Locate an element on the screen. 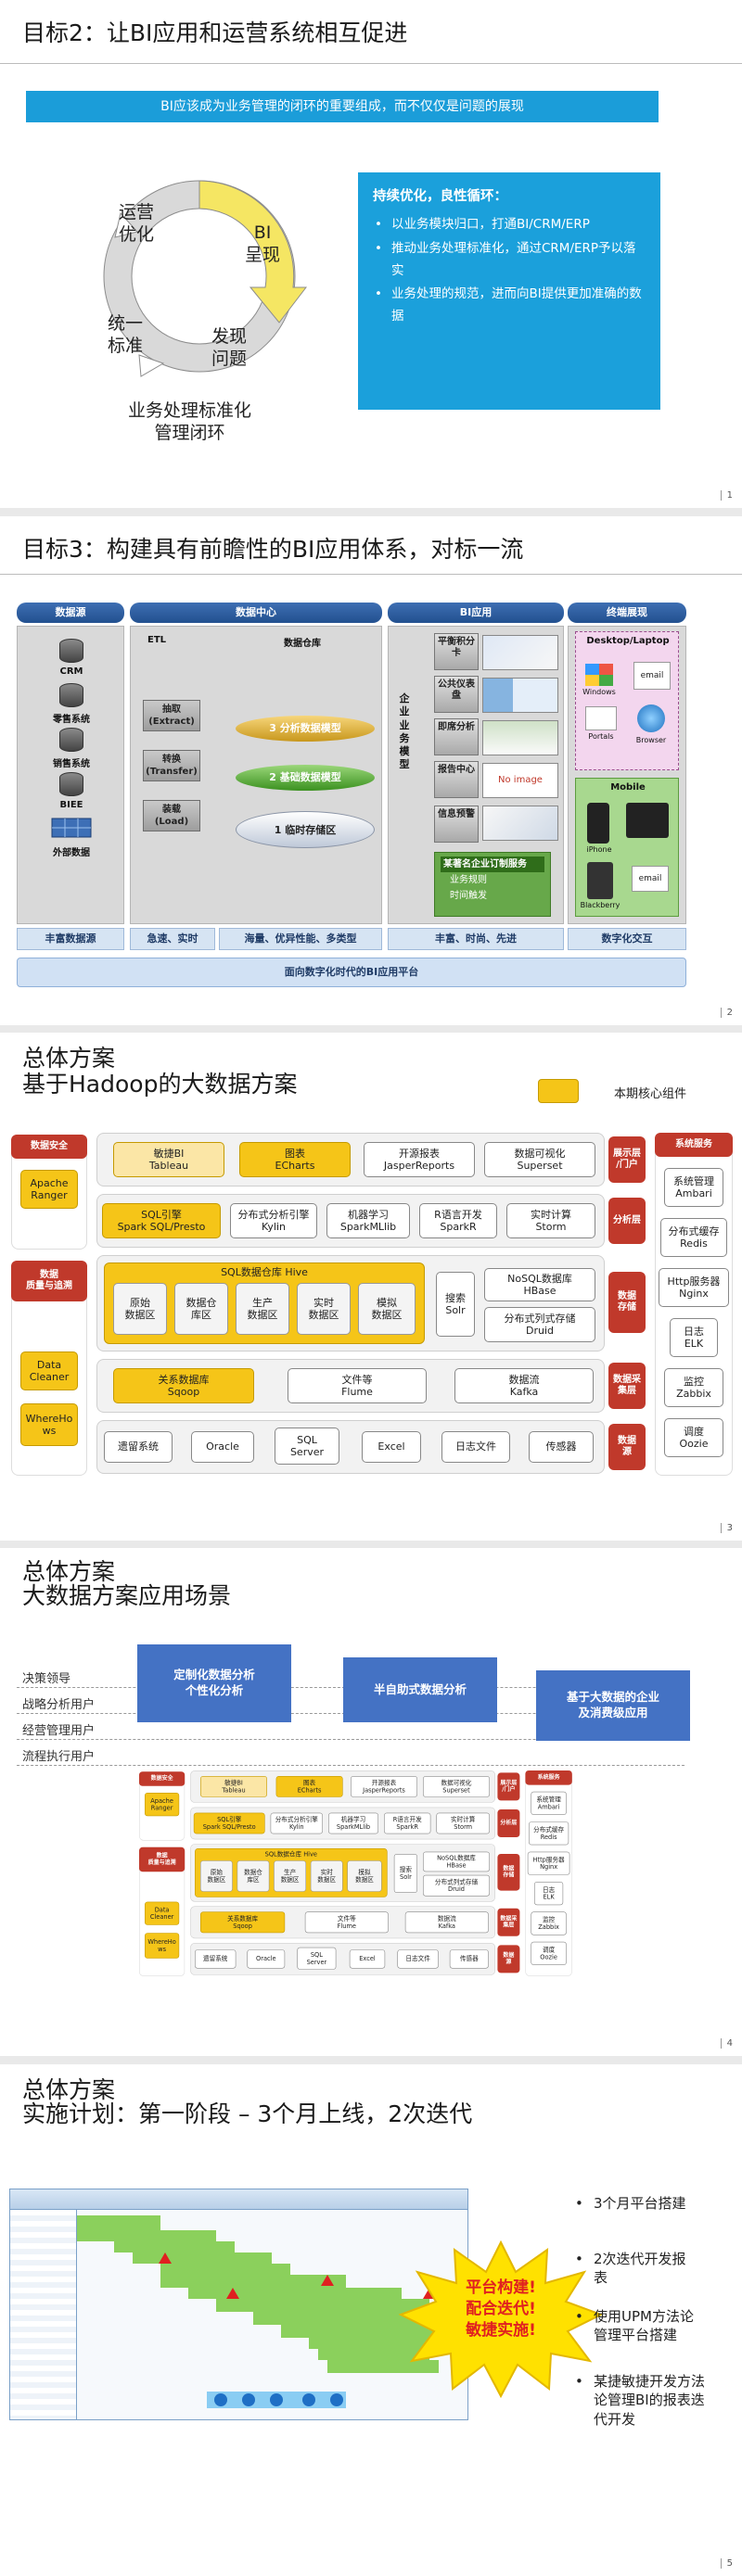 This screenshot has height=2576, width=742. summary-item: 推动业务处理标准化，通过CRM/ERP予以落实 is located at coordinates (509, 260).